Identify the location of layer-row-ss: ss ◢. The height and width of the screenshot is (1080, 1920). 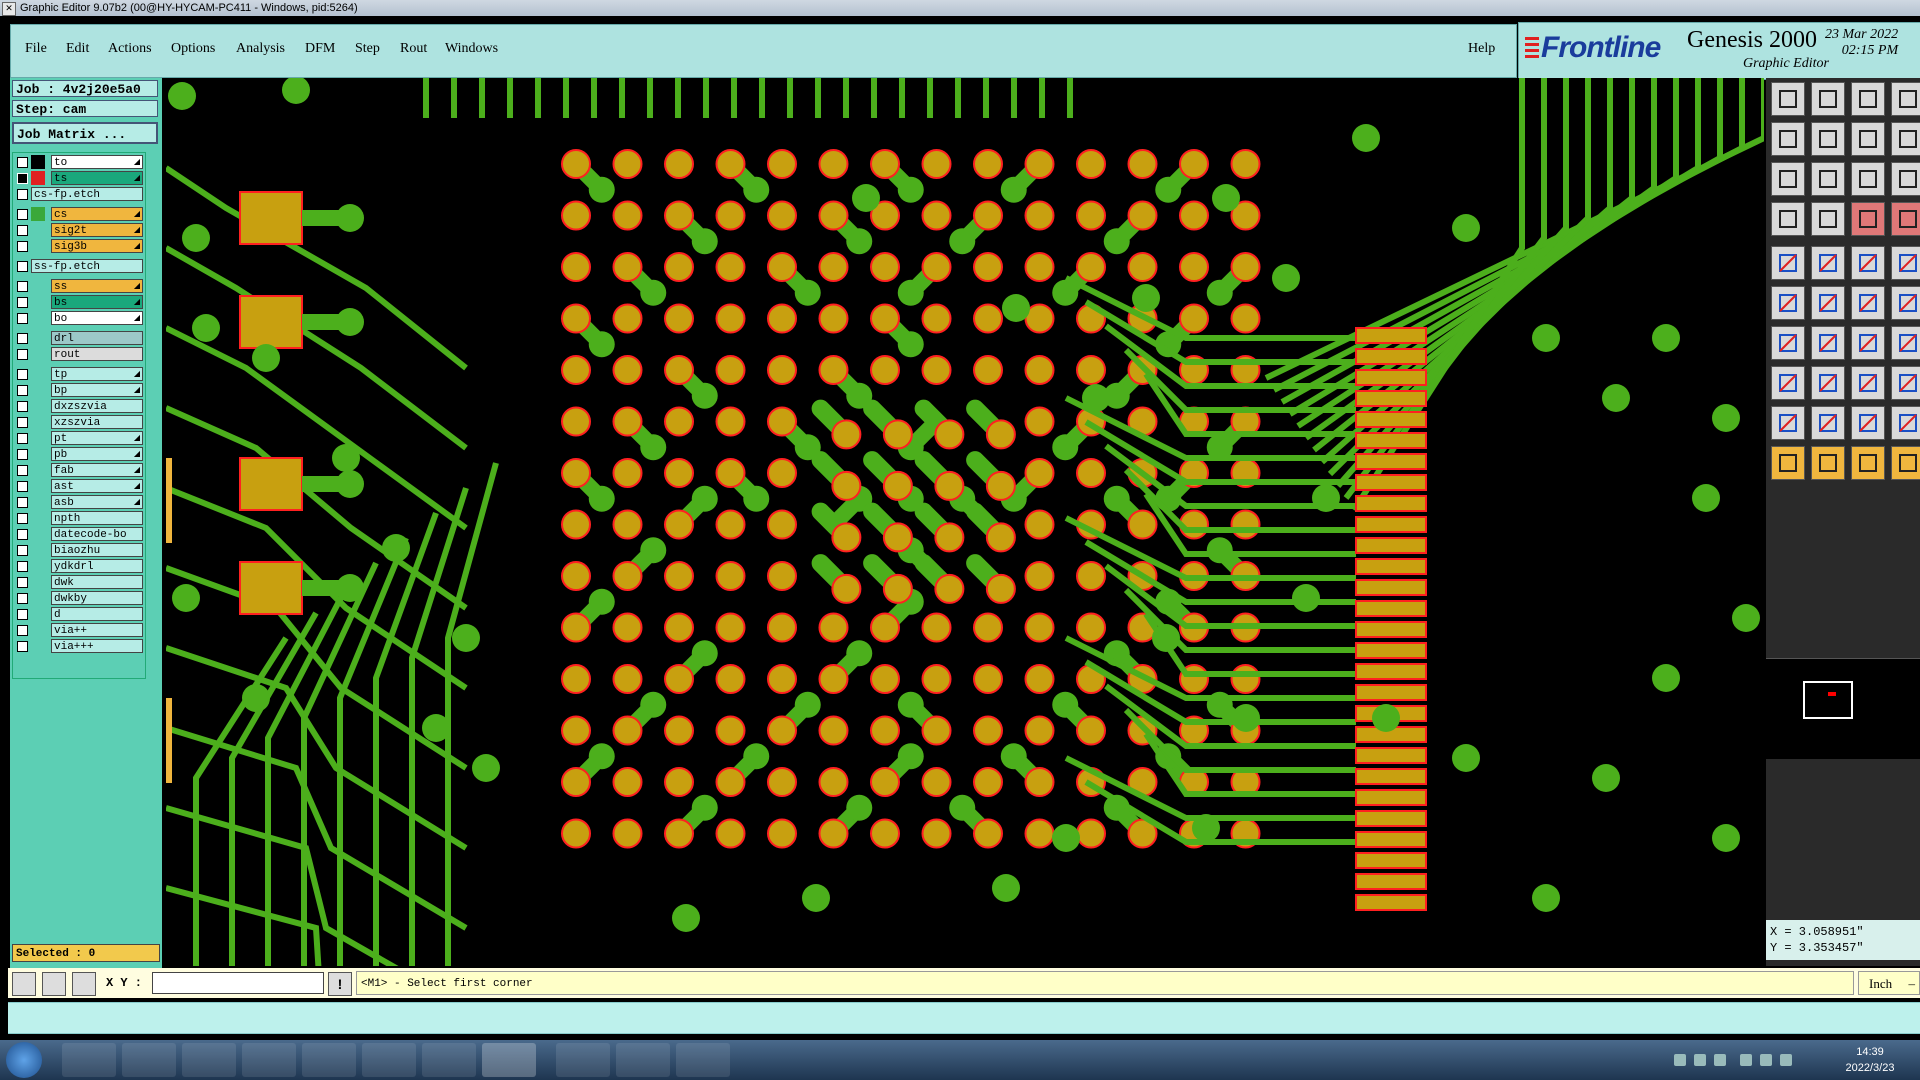
(79, 286).